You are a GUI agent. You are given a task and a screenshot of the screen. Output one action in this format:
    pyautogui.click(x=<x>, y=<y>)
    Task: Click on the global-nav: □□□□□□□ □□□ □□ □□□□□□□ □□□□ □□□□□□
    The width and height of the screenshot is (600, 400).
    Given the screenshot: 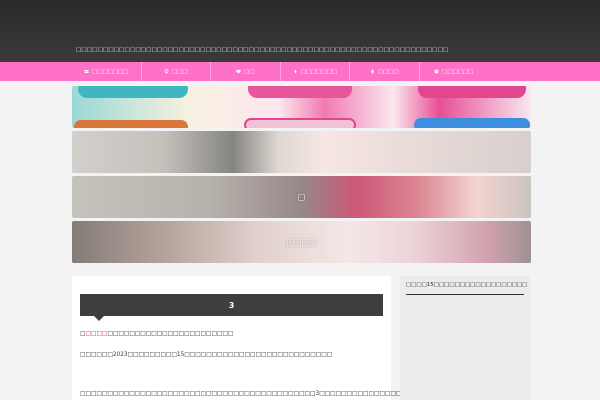 What is the action you would take?
    pyautogui.click(x=300, y=71)
    